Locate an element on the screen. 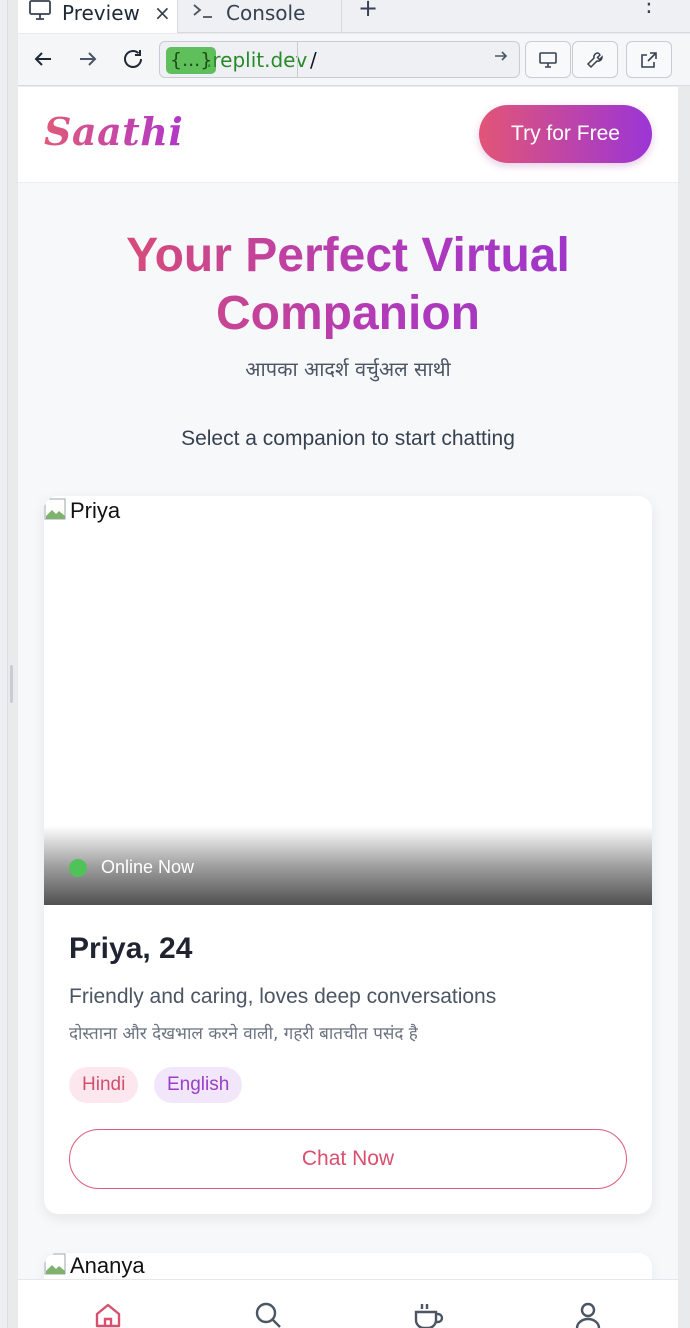 This screenshot has width=690, height=1328. url-divider is located at coordinates (297, 59).